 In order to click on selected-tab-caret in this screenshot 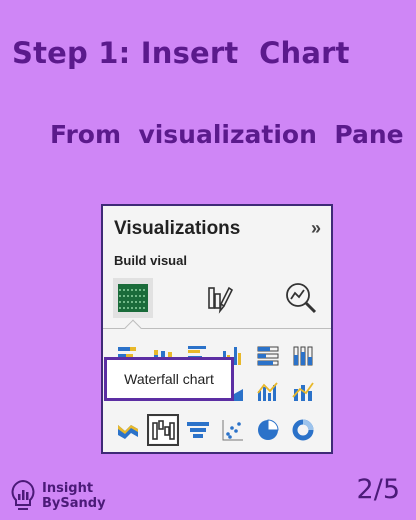, I will do `click(133, 328)`.